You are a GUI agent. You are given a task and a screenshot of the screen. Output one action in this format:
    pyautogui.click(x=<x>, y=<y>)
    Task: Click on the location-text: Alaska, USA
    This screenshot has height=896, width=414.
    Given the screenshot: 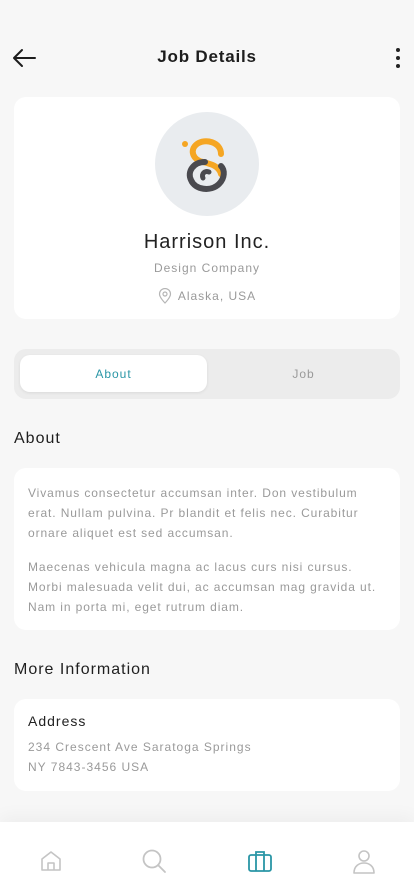 What is the action you would take?
    pyautogui.click(x=217, y=296)
    